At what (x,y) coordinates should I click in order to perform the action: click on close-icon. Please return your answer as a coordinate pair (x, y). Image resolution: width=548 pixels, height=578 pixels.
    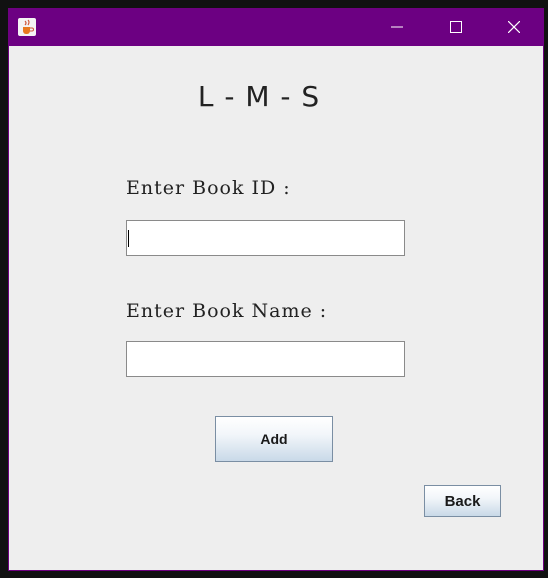
    Looking at the image, I should click on (514, 27).